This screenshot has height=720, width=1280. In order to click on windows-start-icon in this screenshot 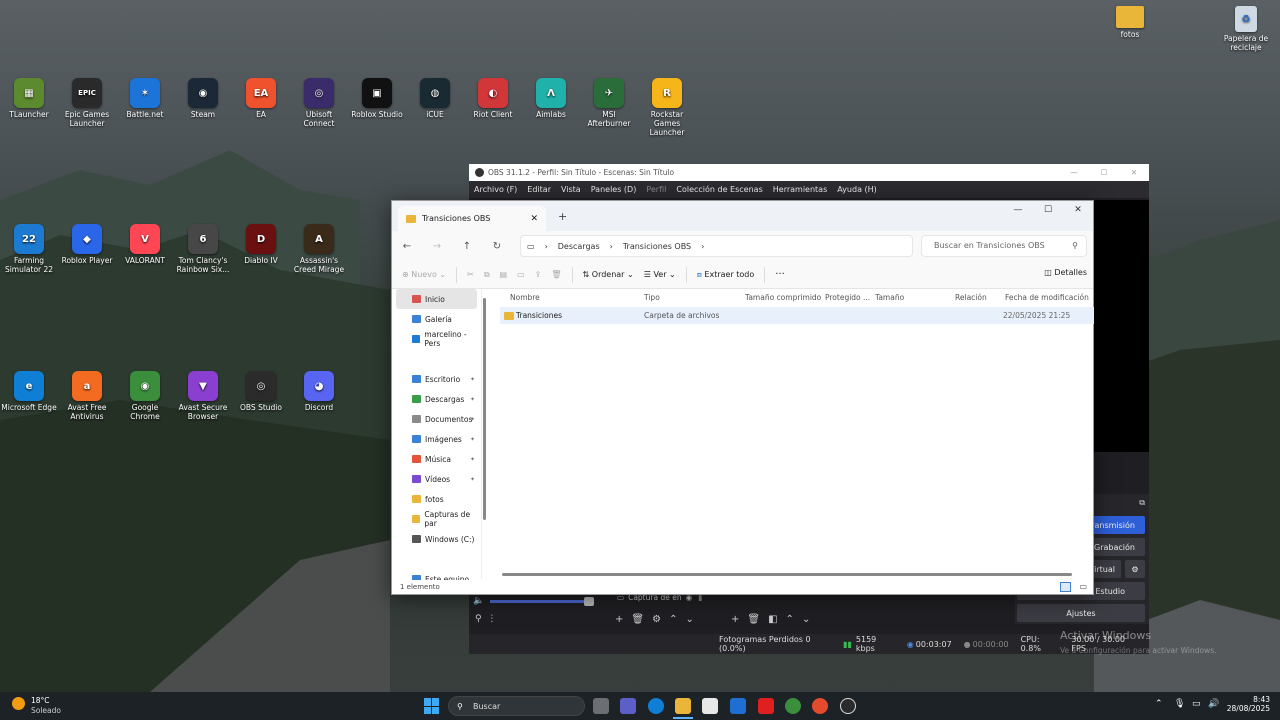, I will do `click(432, 706)`.